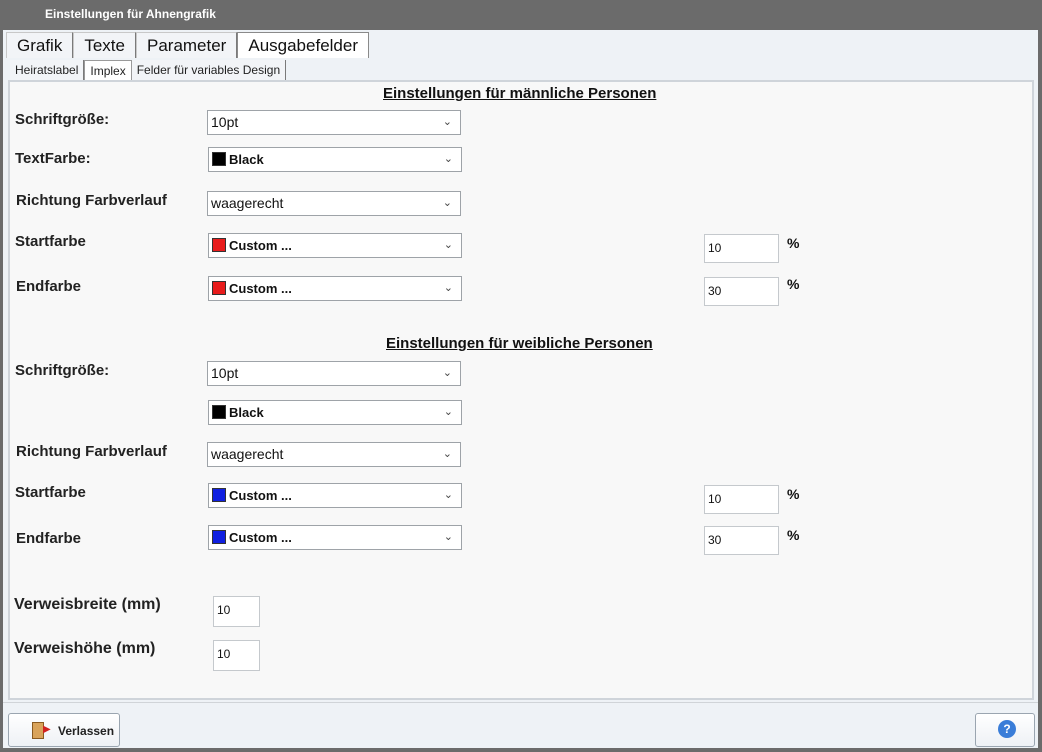  Describe the element at coordinates (53, 158) in the screenshot. I see `male-text-color-label: TextFarbe:` at that location.